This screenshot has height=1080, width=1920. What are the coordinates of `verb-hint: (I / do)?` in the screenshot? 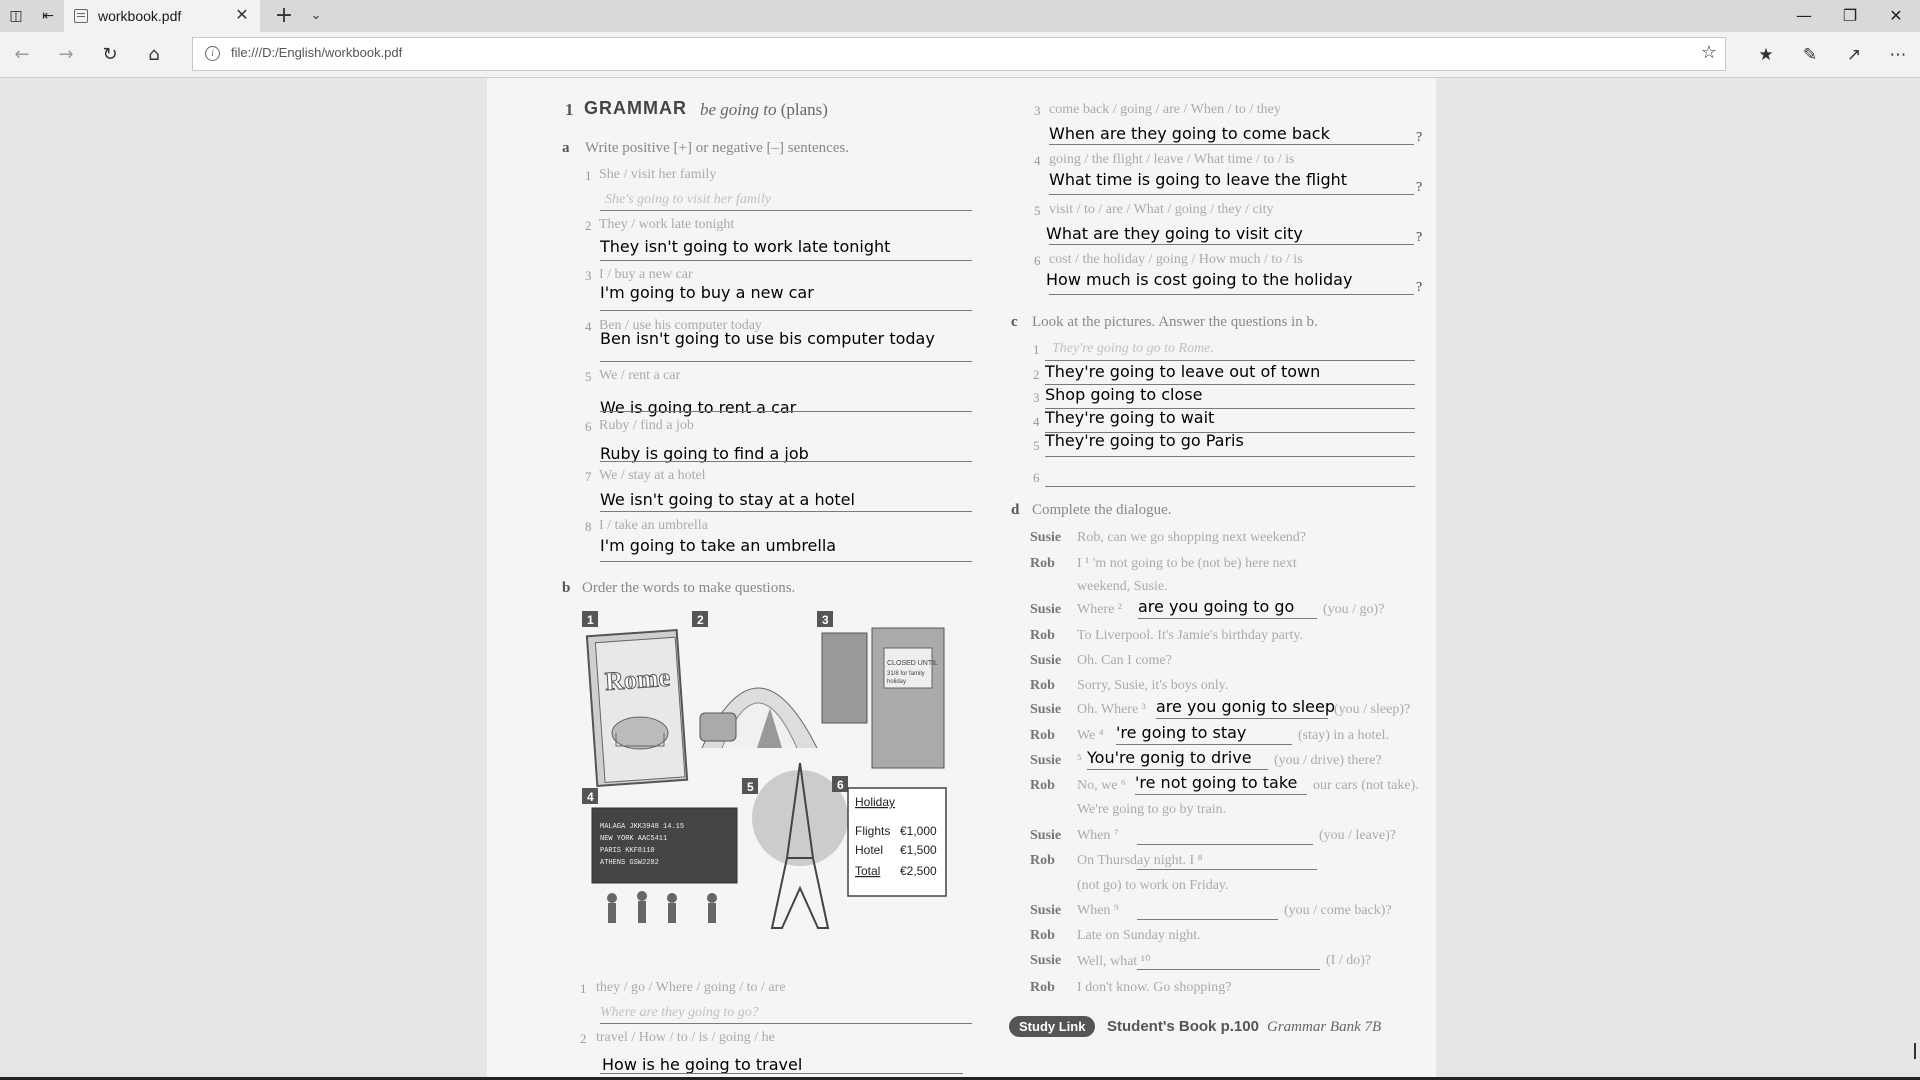 It's located at (1349, 960).